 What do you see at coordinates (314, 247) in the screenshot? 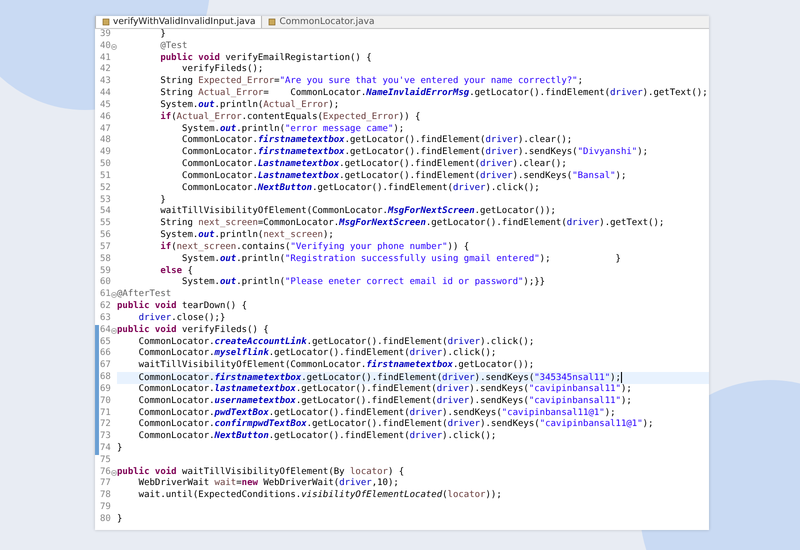
I see `code-line: if(next_screen.contains("Verifying your phone number")) {` at bounding box center [314, 247].